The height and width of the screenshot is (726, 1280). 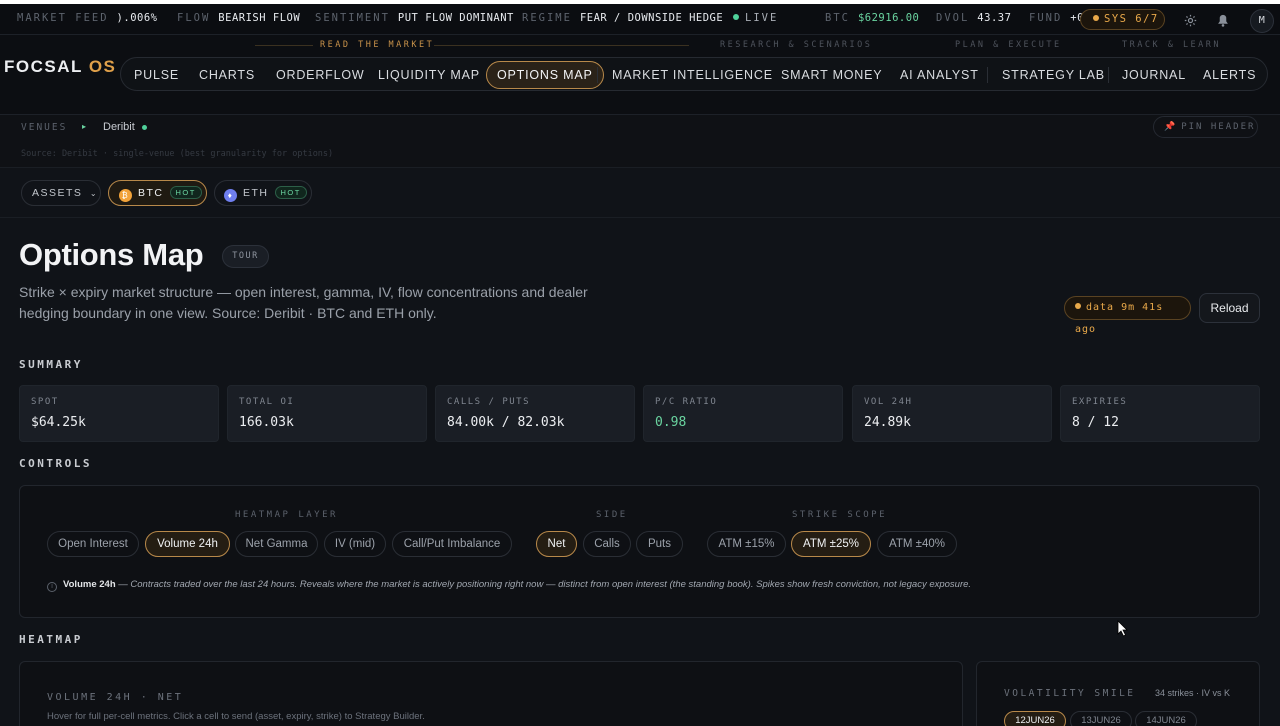 What do you see at coordinates (640, 193) in the screenshot?
I see `asset-selector: ASSETS ⌄ ₿ BTC HOT ♦ ETH HOT` at bounding box center [640, 193].